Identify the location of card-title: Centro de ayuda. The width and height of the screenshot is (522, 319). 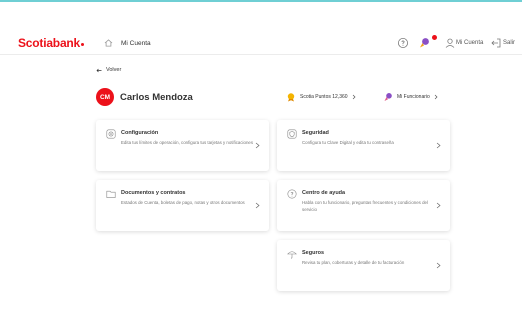
(324, 193).